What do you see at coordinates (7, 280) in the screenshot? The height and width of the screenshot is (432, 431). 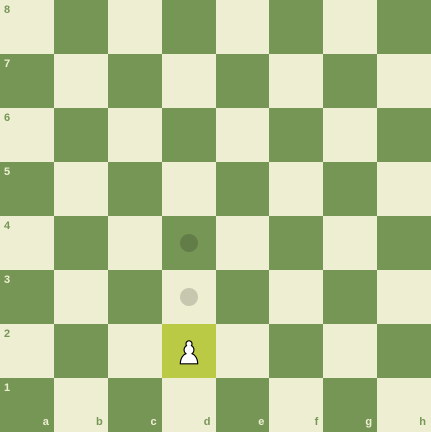 I see `rank-label-3: 3` at bounding box center [7, 280].